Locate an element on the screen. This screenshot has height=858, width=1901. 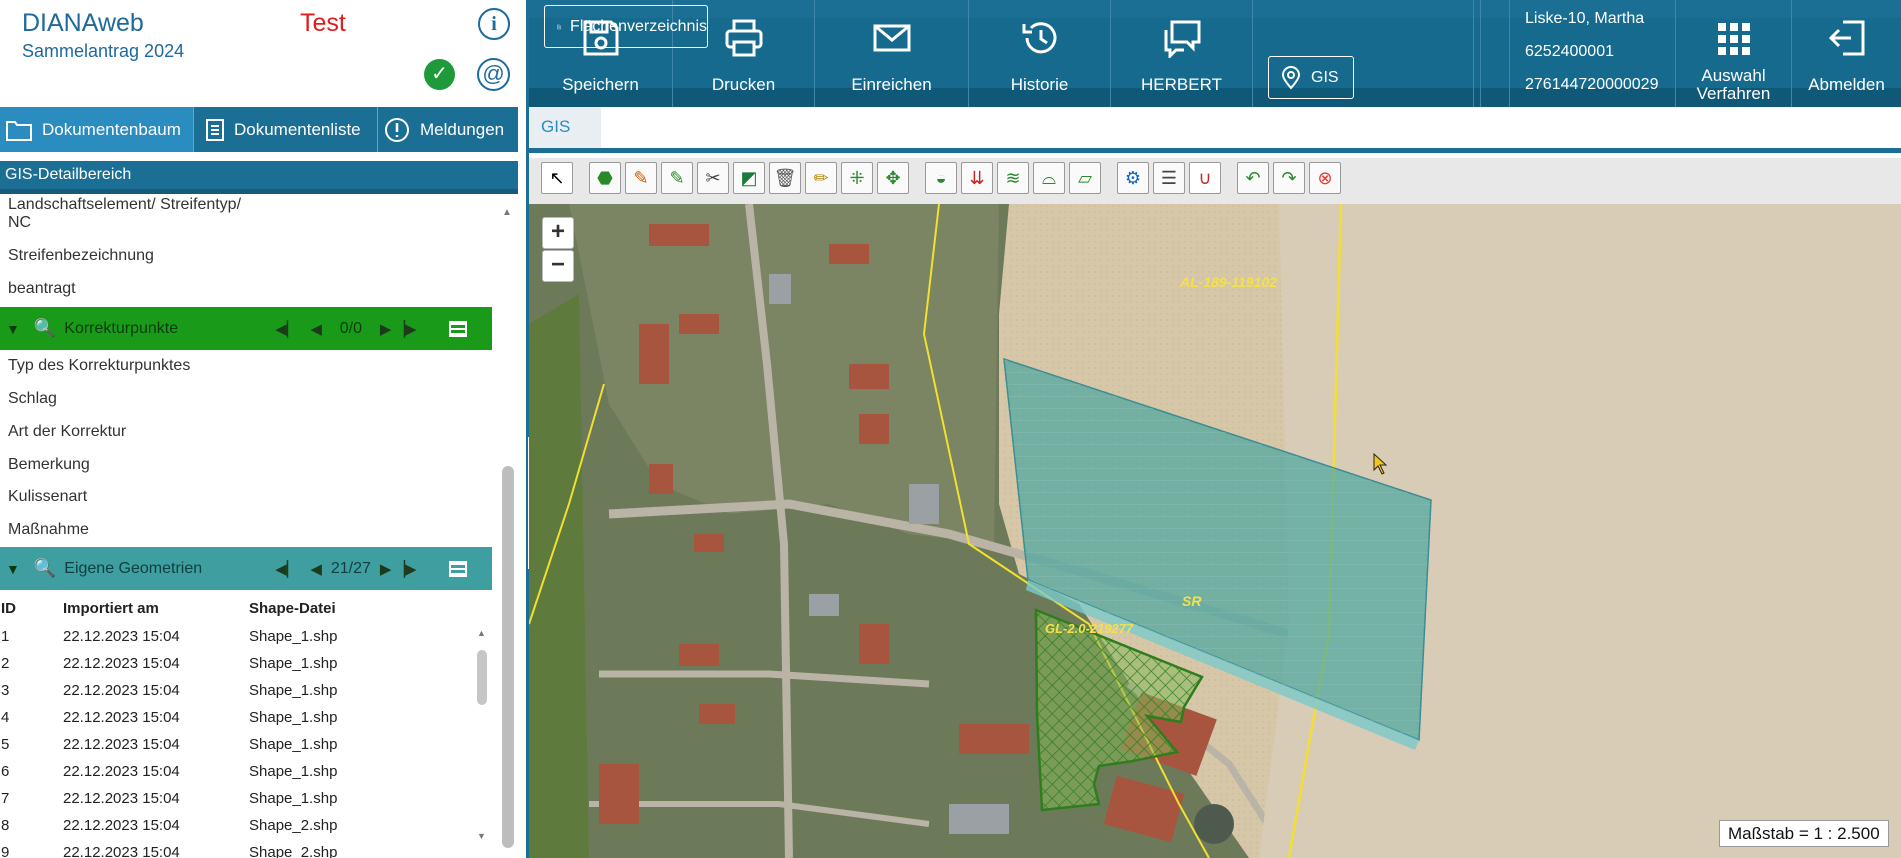
move-icon: ✥ is located at coordinates (893, 178).